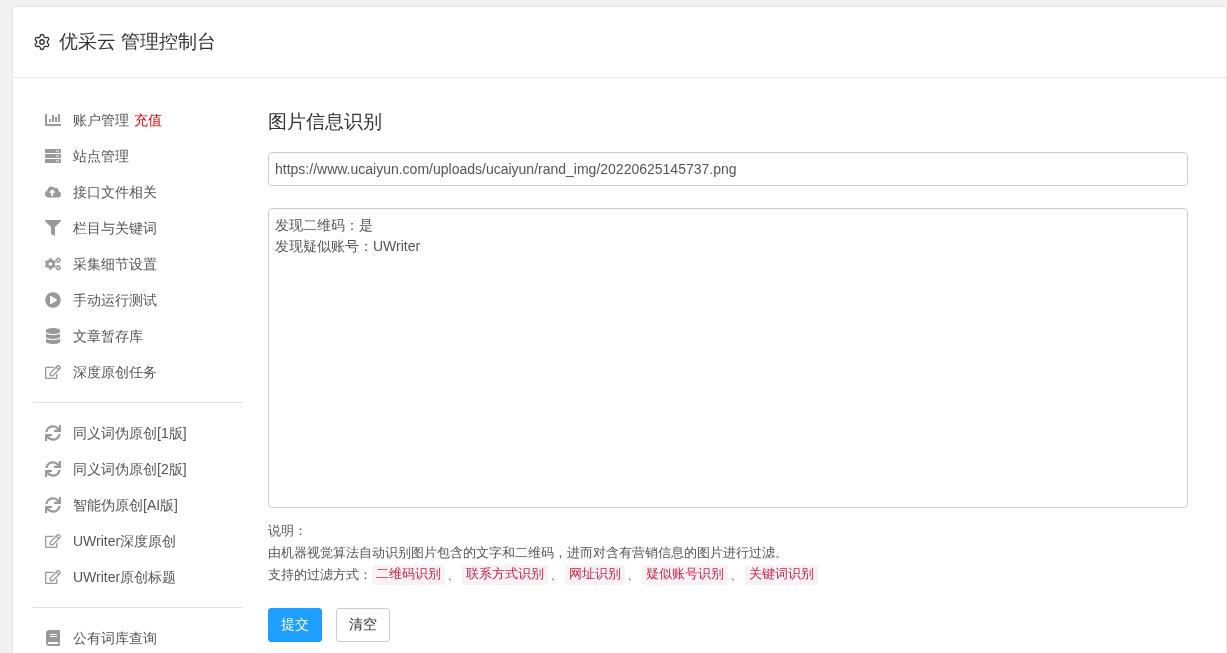  Describe the element at coordinates (325, 122) in the screenshot. I see `page-title: 图片信息识别` at that location.